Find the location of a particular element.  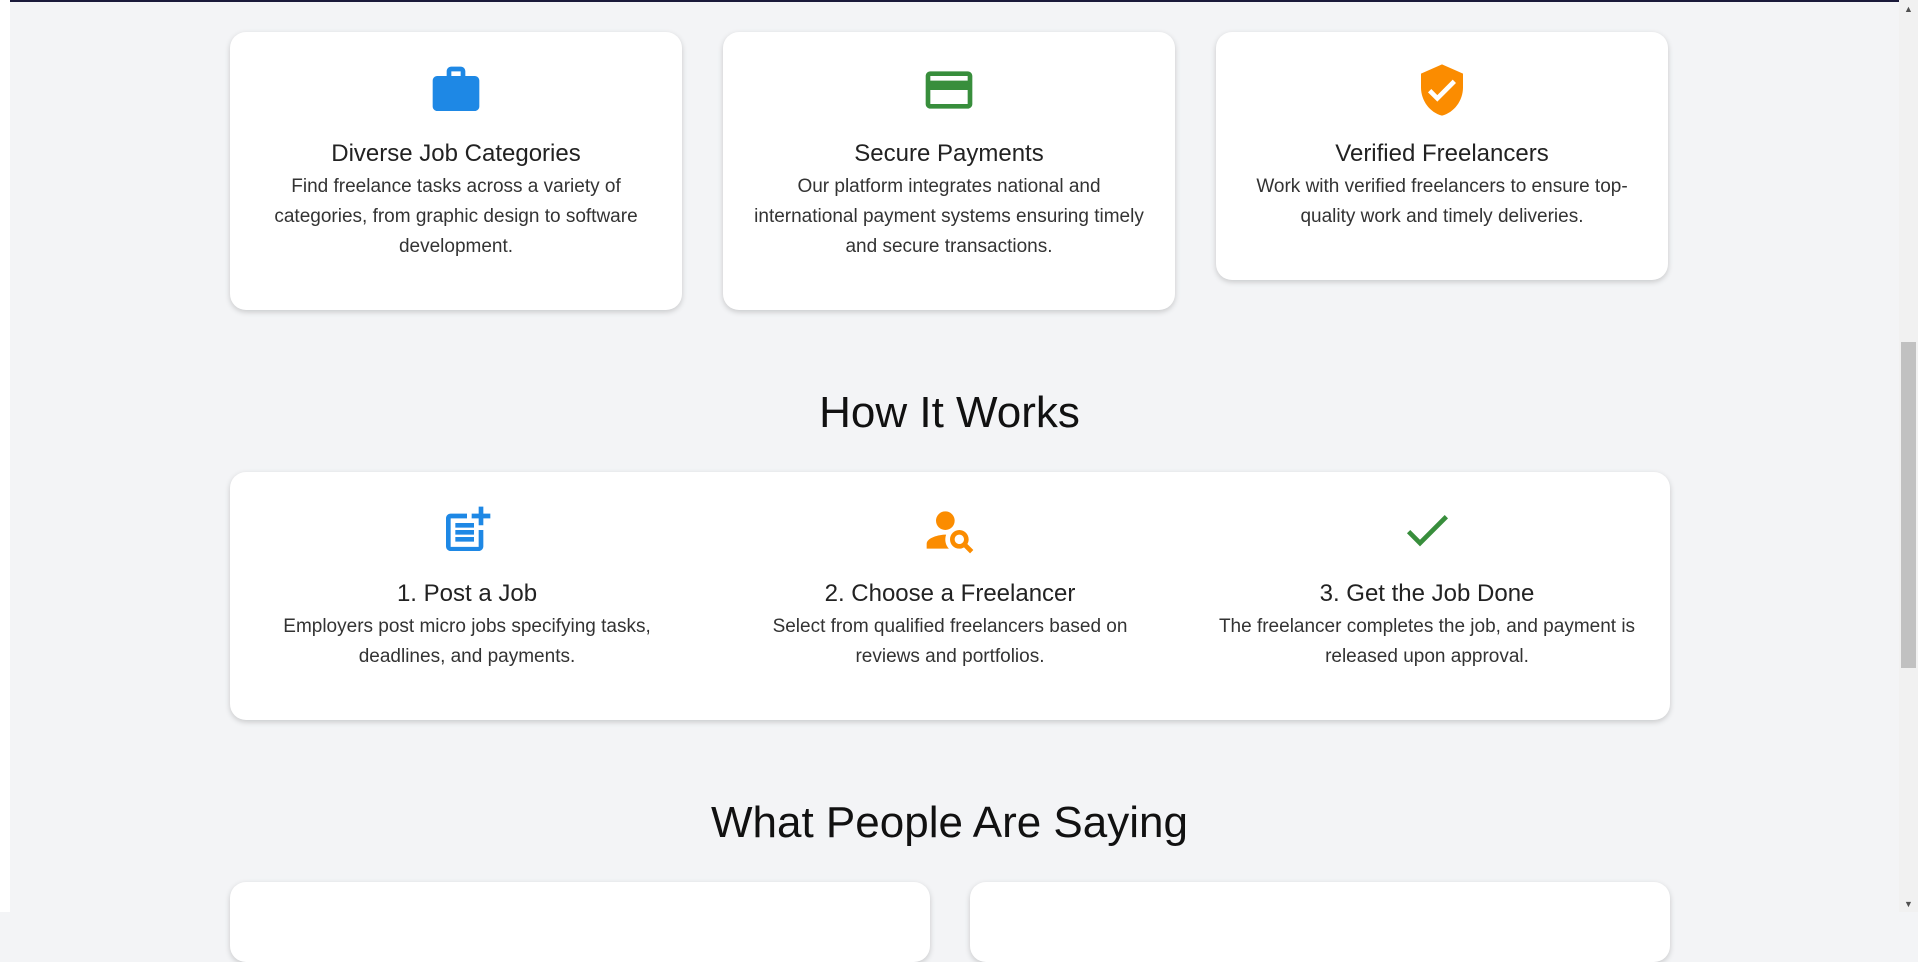

feature-title: Diverse Job Categories is located at coordinates (456, 153).